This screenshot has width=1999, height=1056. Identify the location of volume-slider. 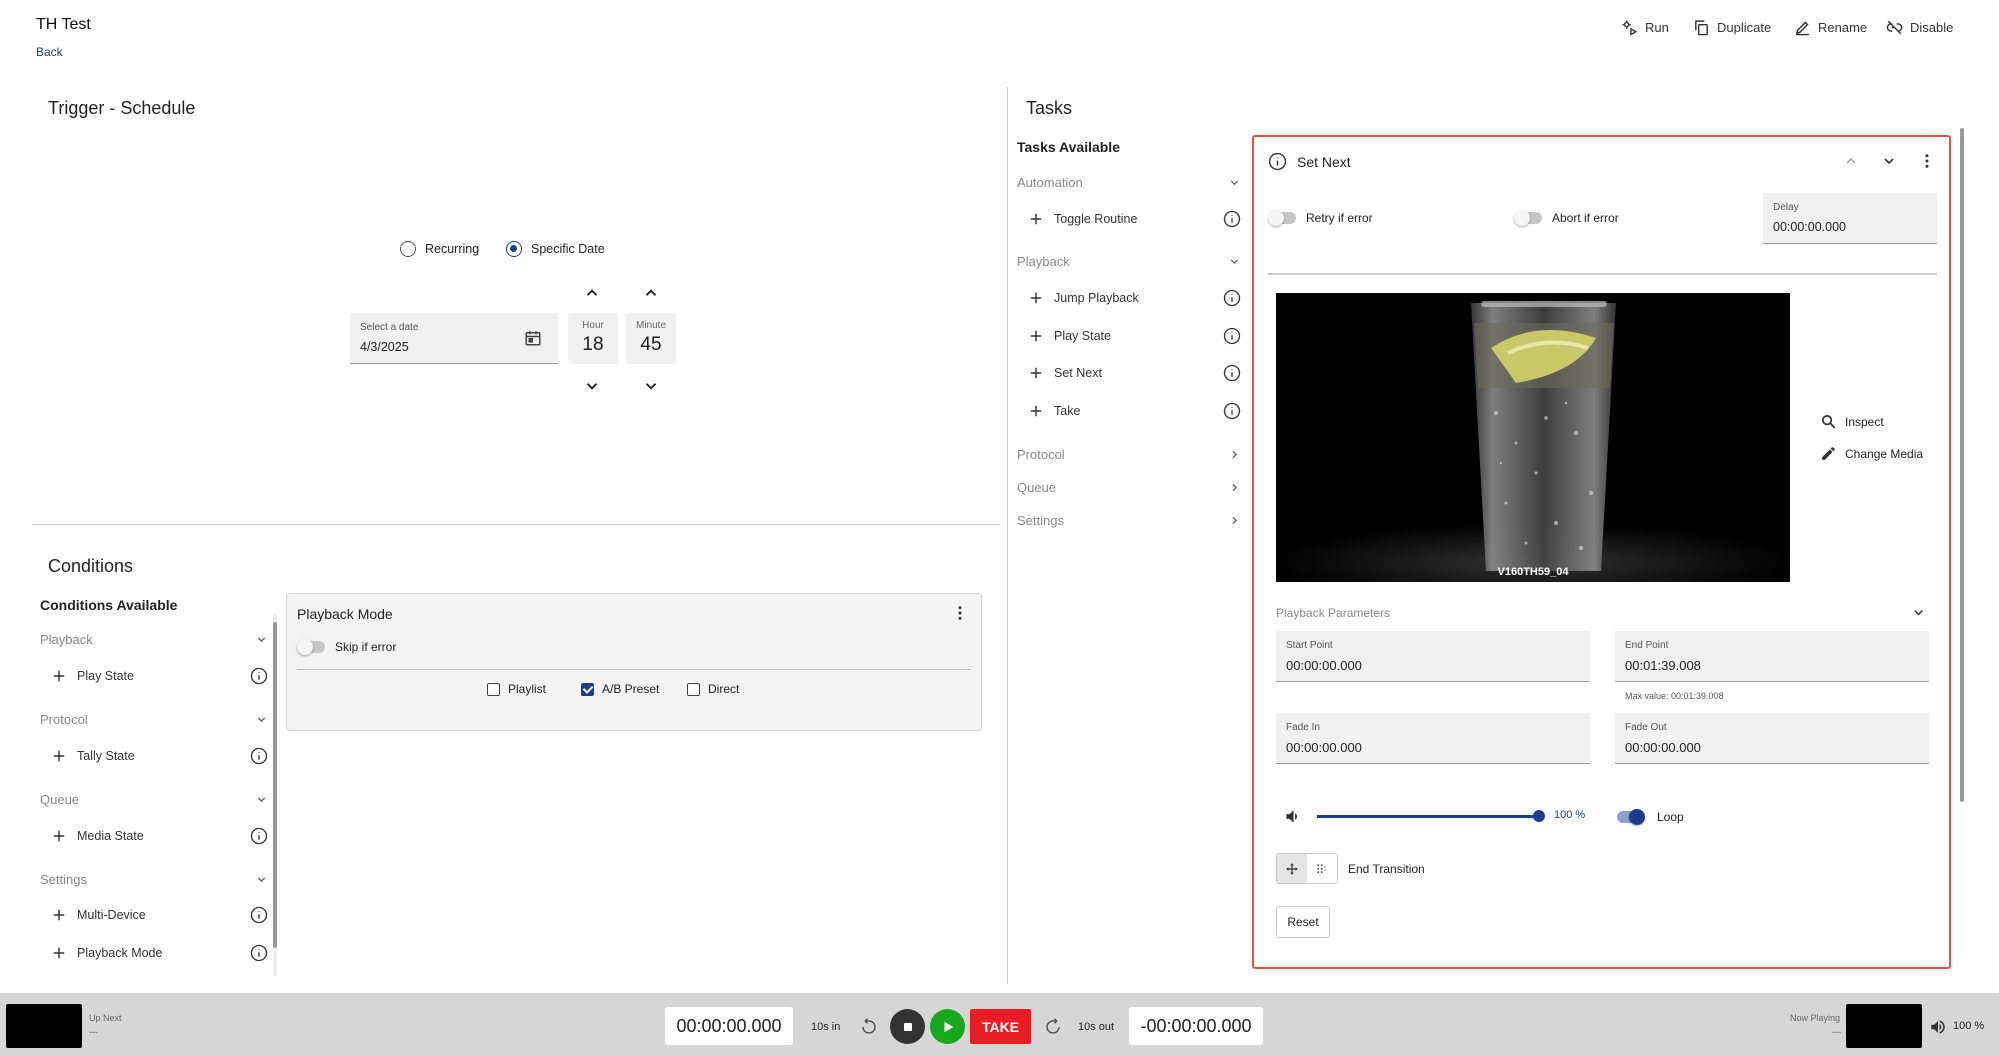
(1431, 816).